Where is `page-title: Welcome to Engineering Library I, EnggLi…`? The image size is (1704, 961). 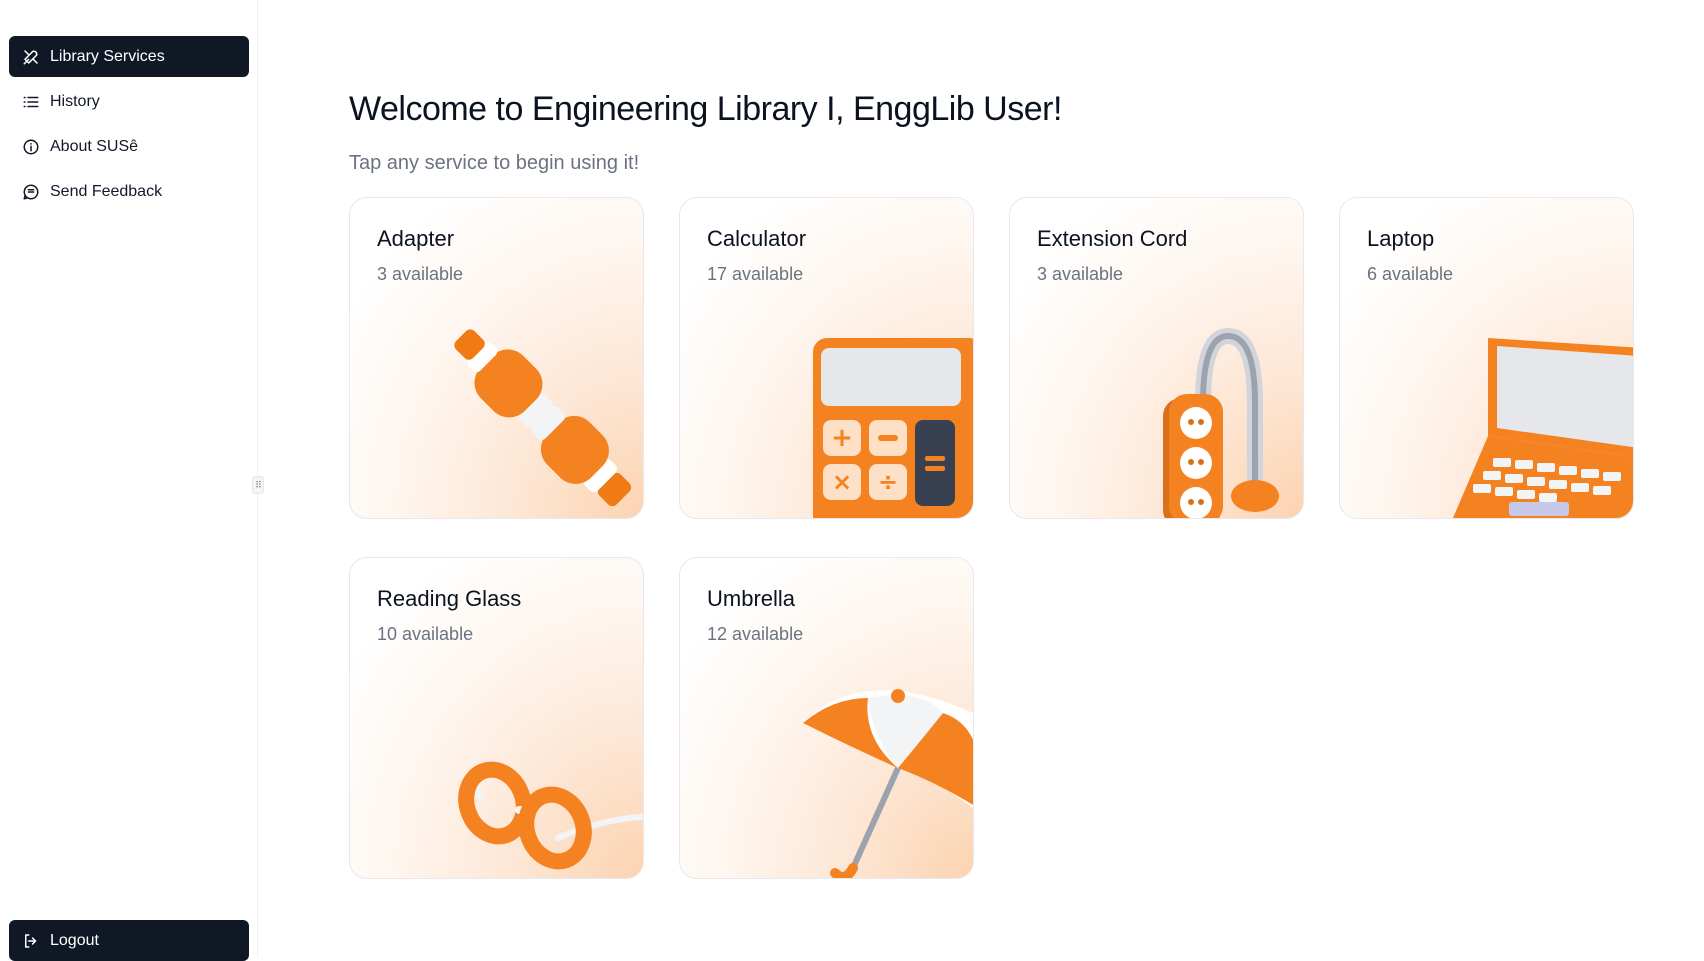
page-title: Welcome to Engineering Library I, EnggLi… is located at coordinates (705, 109).